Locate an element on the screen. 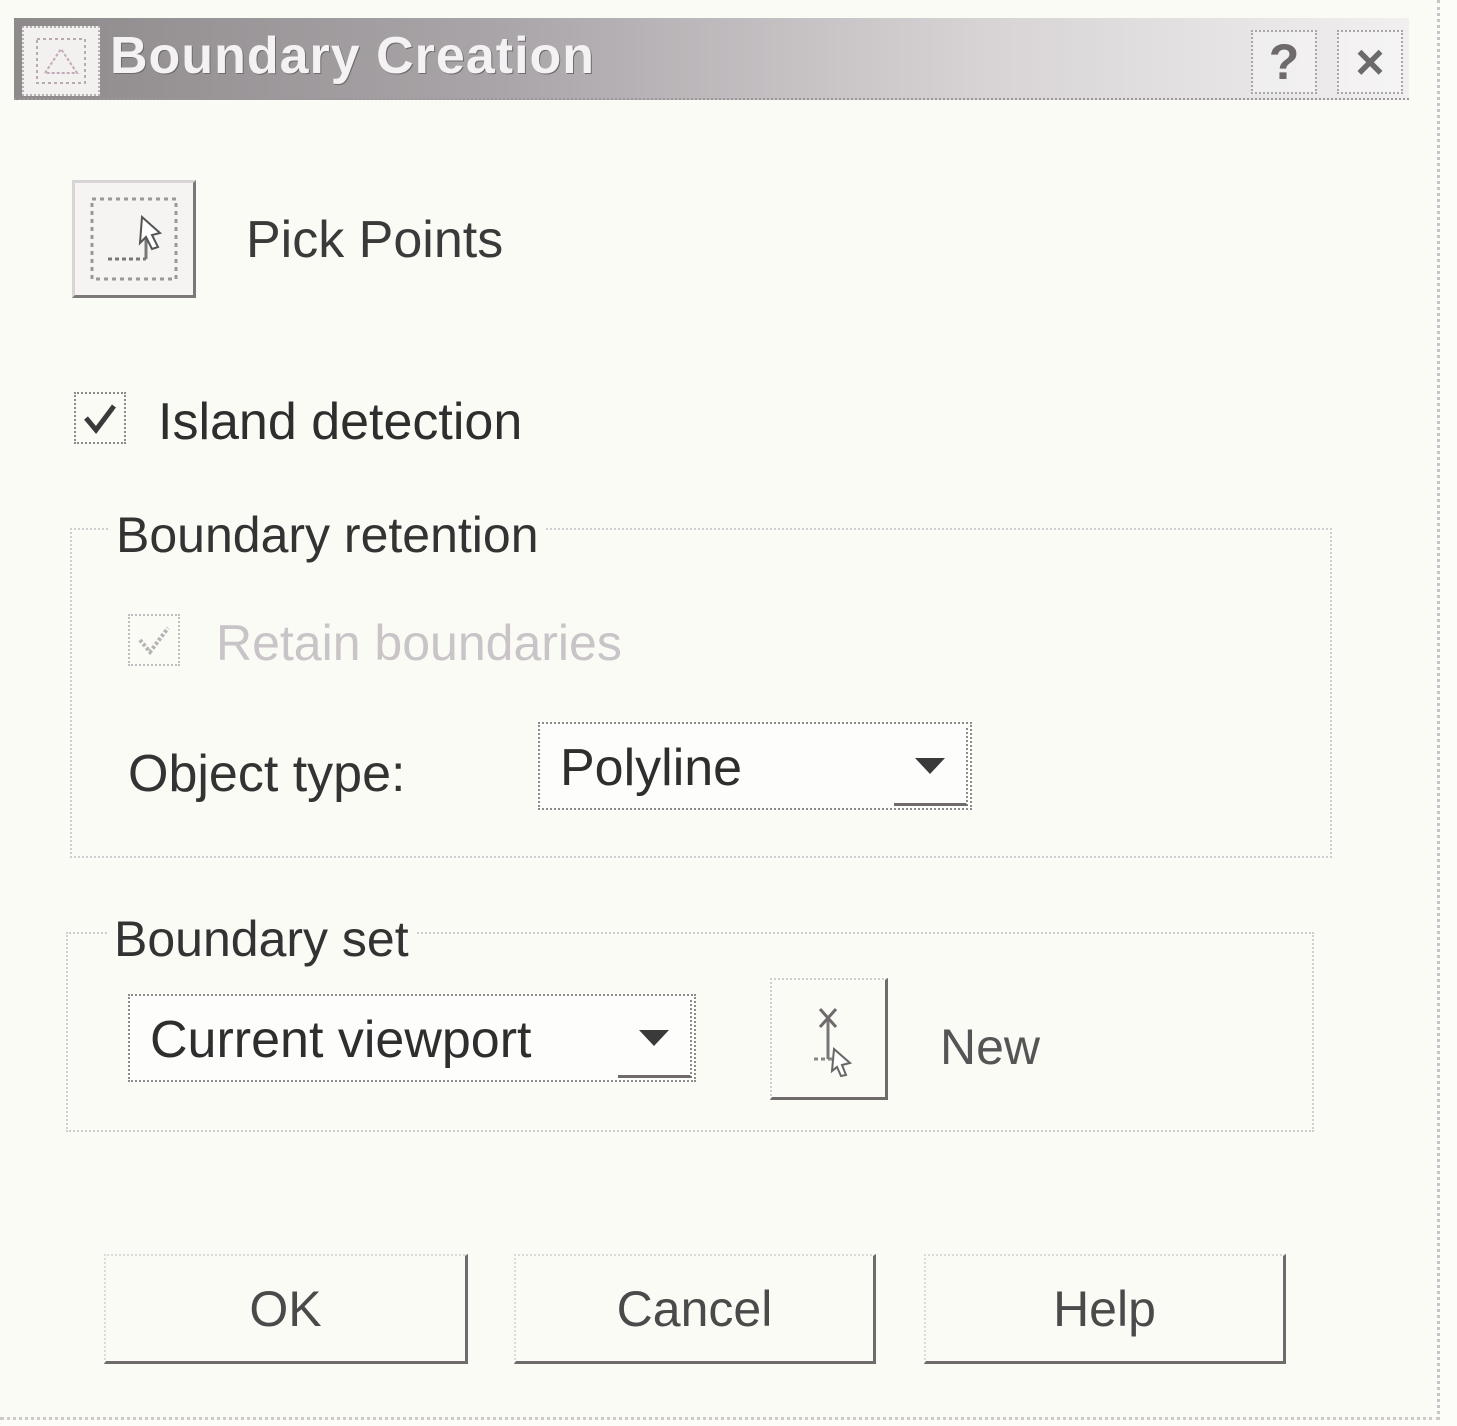  retain-boundaries-label: Retain boundaries is located at coordinates (419, 643).